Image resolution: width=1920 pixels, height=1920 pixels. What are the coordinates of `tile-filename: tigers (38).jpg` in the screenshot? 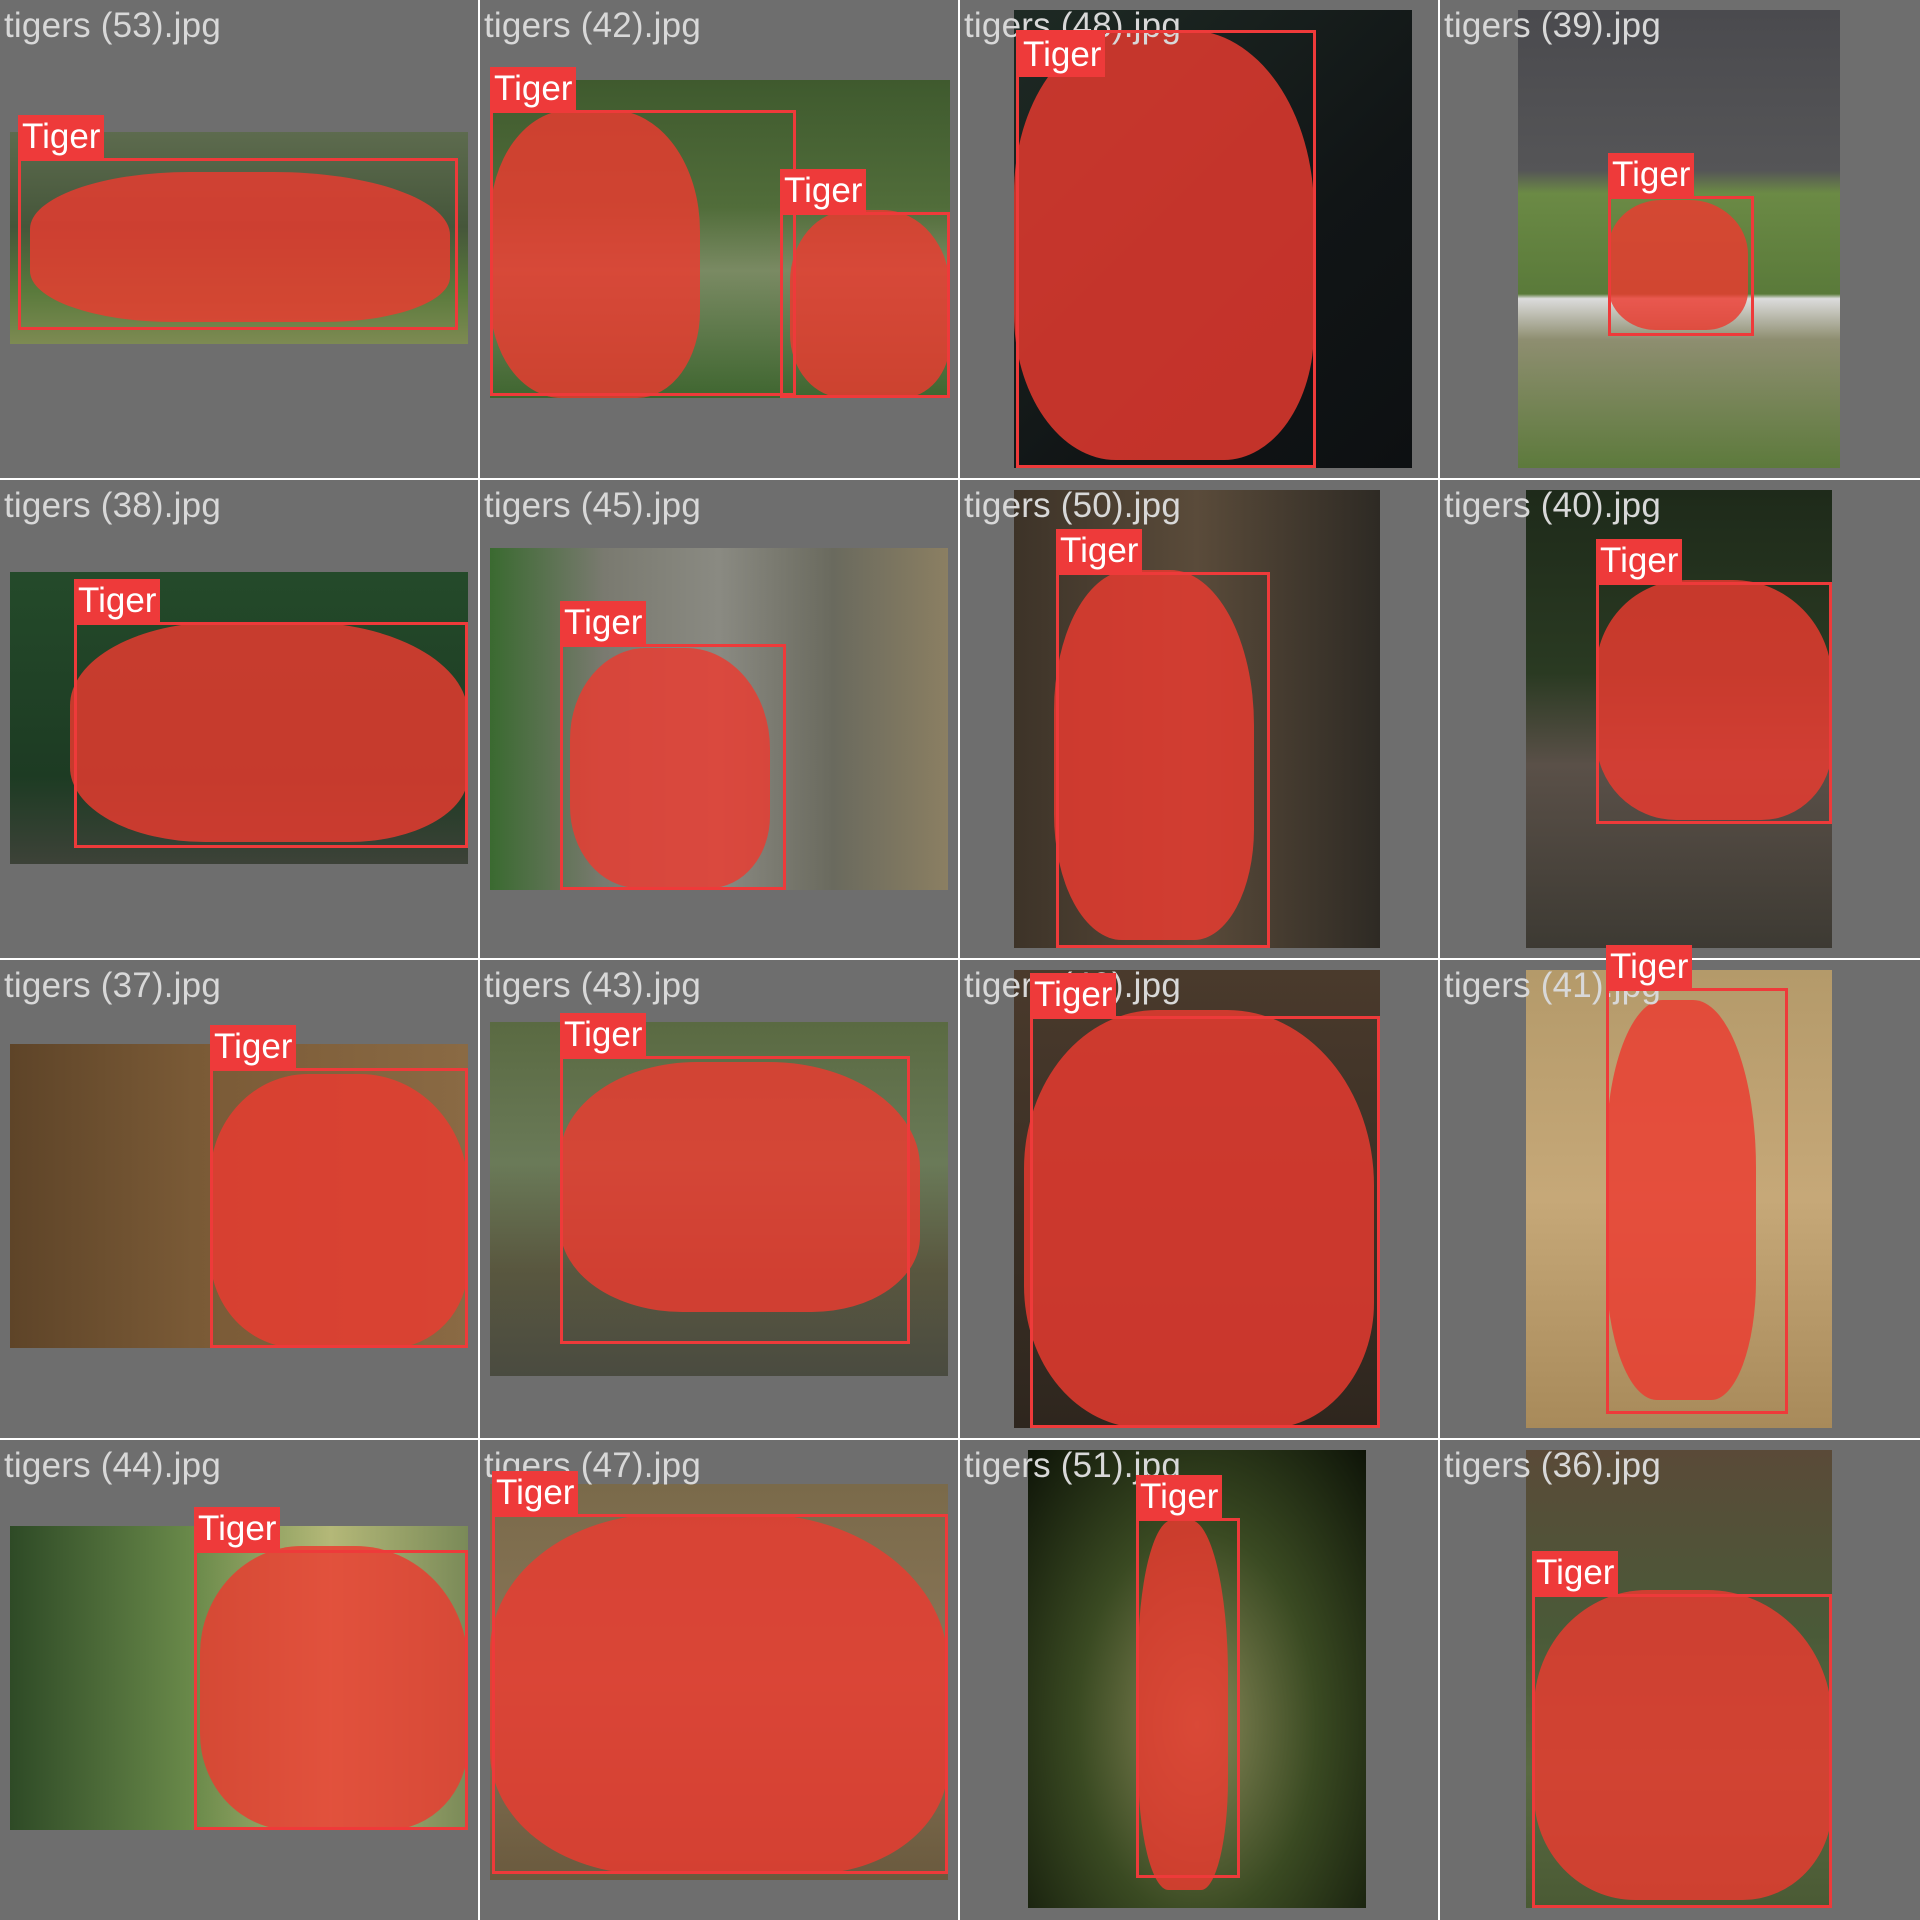 It's located at (112, 505).